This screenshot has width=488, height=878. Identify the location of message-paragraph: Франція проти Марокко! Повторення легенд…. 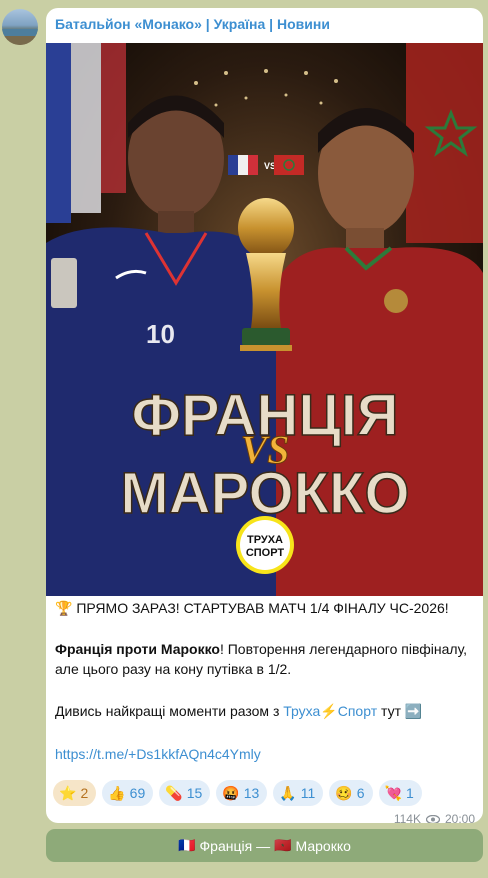
(261, 659).